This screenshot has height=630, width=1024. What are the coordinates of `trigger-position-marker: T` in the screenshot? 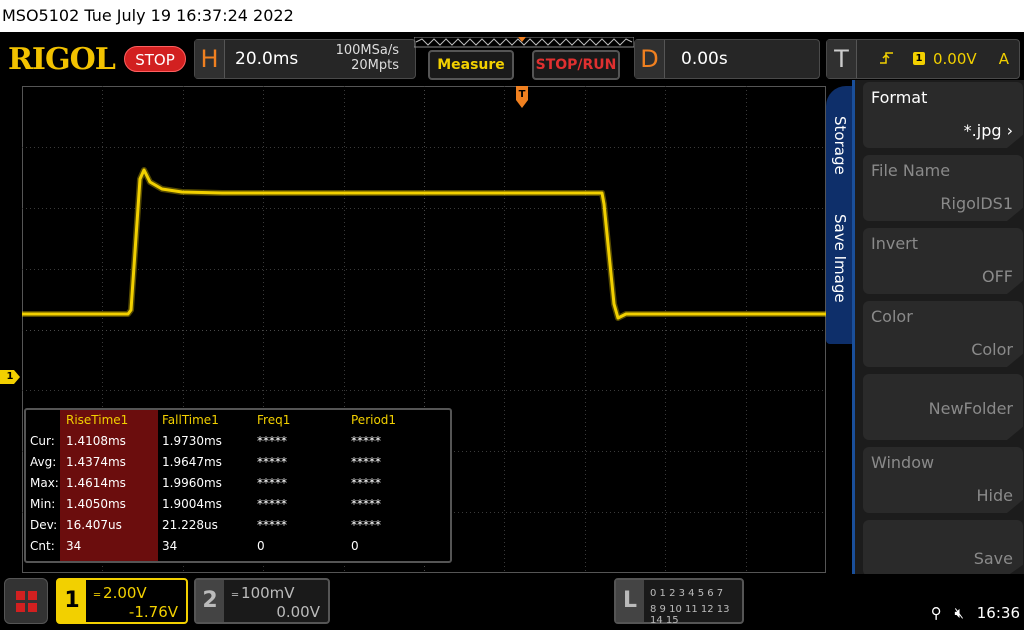 It's located at (522, 97).